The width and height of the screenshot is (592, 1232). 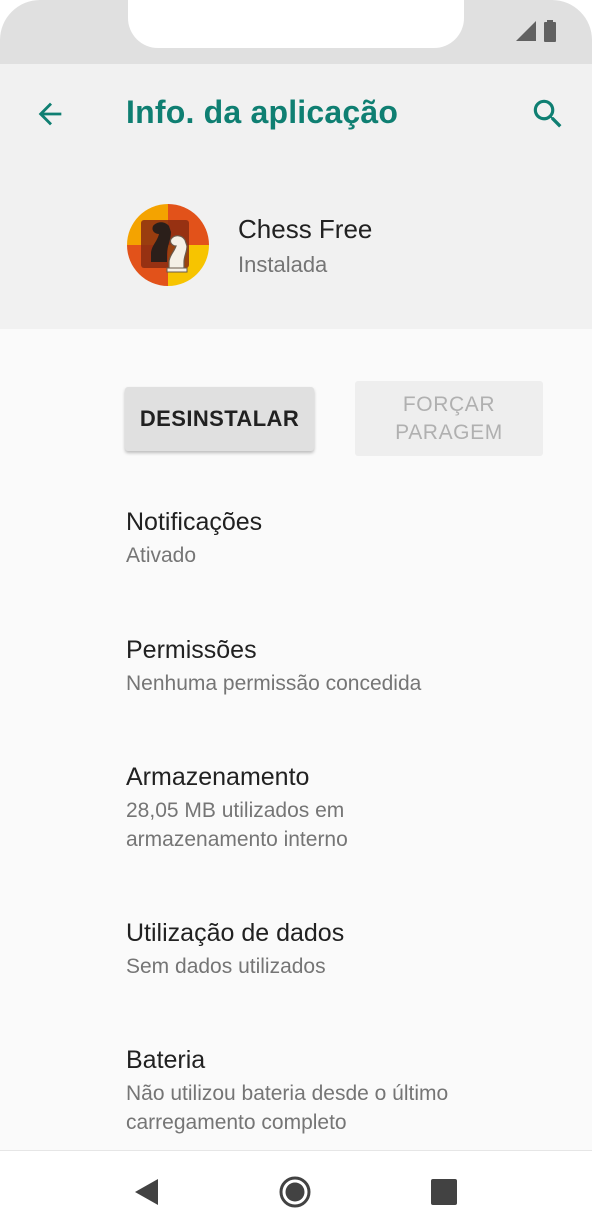 I want to click on search-button, so click(x=548, y=114).